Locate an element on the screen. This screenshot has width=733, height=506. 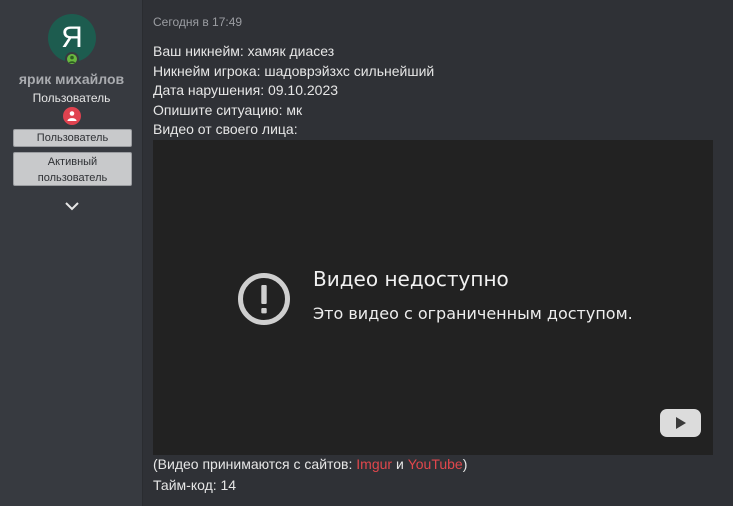
youtube-link: YouTube is located at coordinates (435, 464).